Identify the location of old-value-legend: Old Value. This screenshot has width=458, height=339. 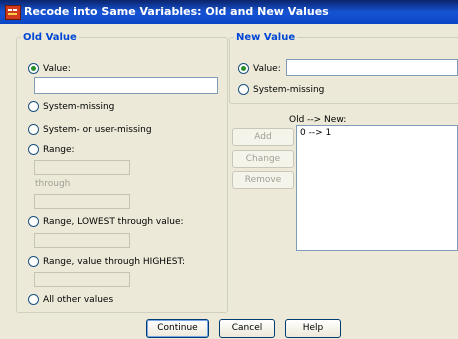
(50, 37).